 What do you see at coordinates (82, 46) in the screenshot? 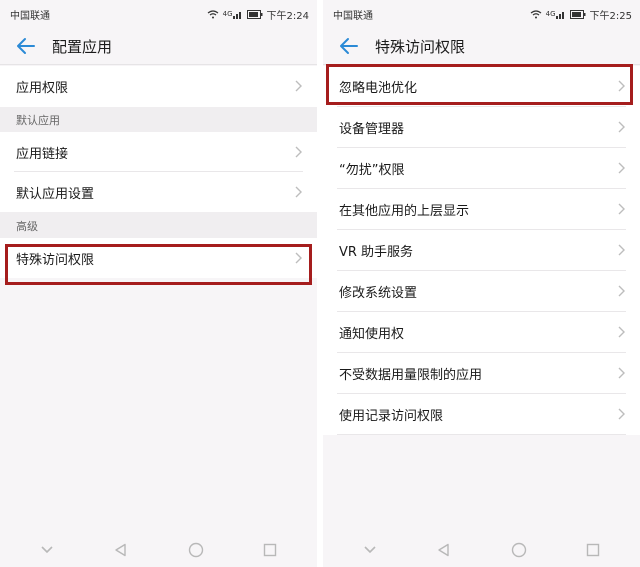
I see `page-title: 配置应用` at bounding box center [82, 46].